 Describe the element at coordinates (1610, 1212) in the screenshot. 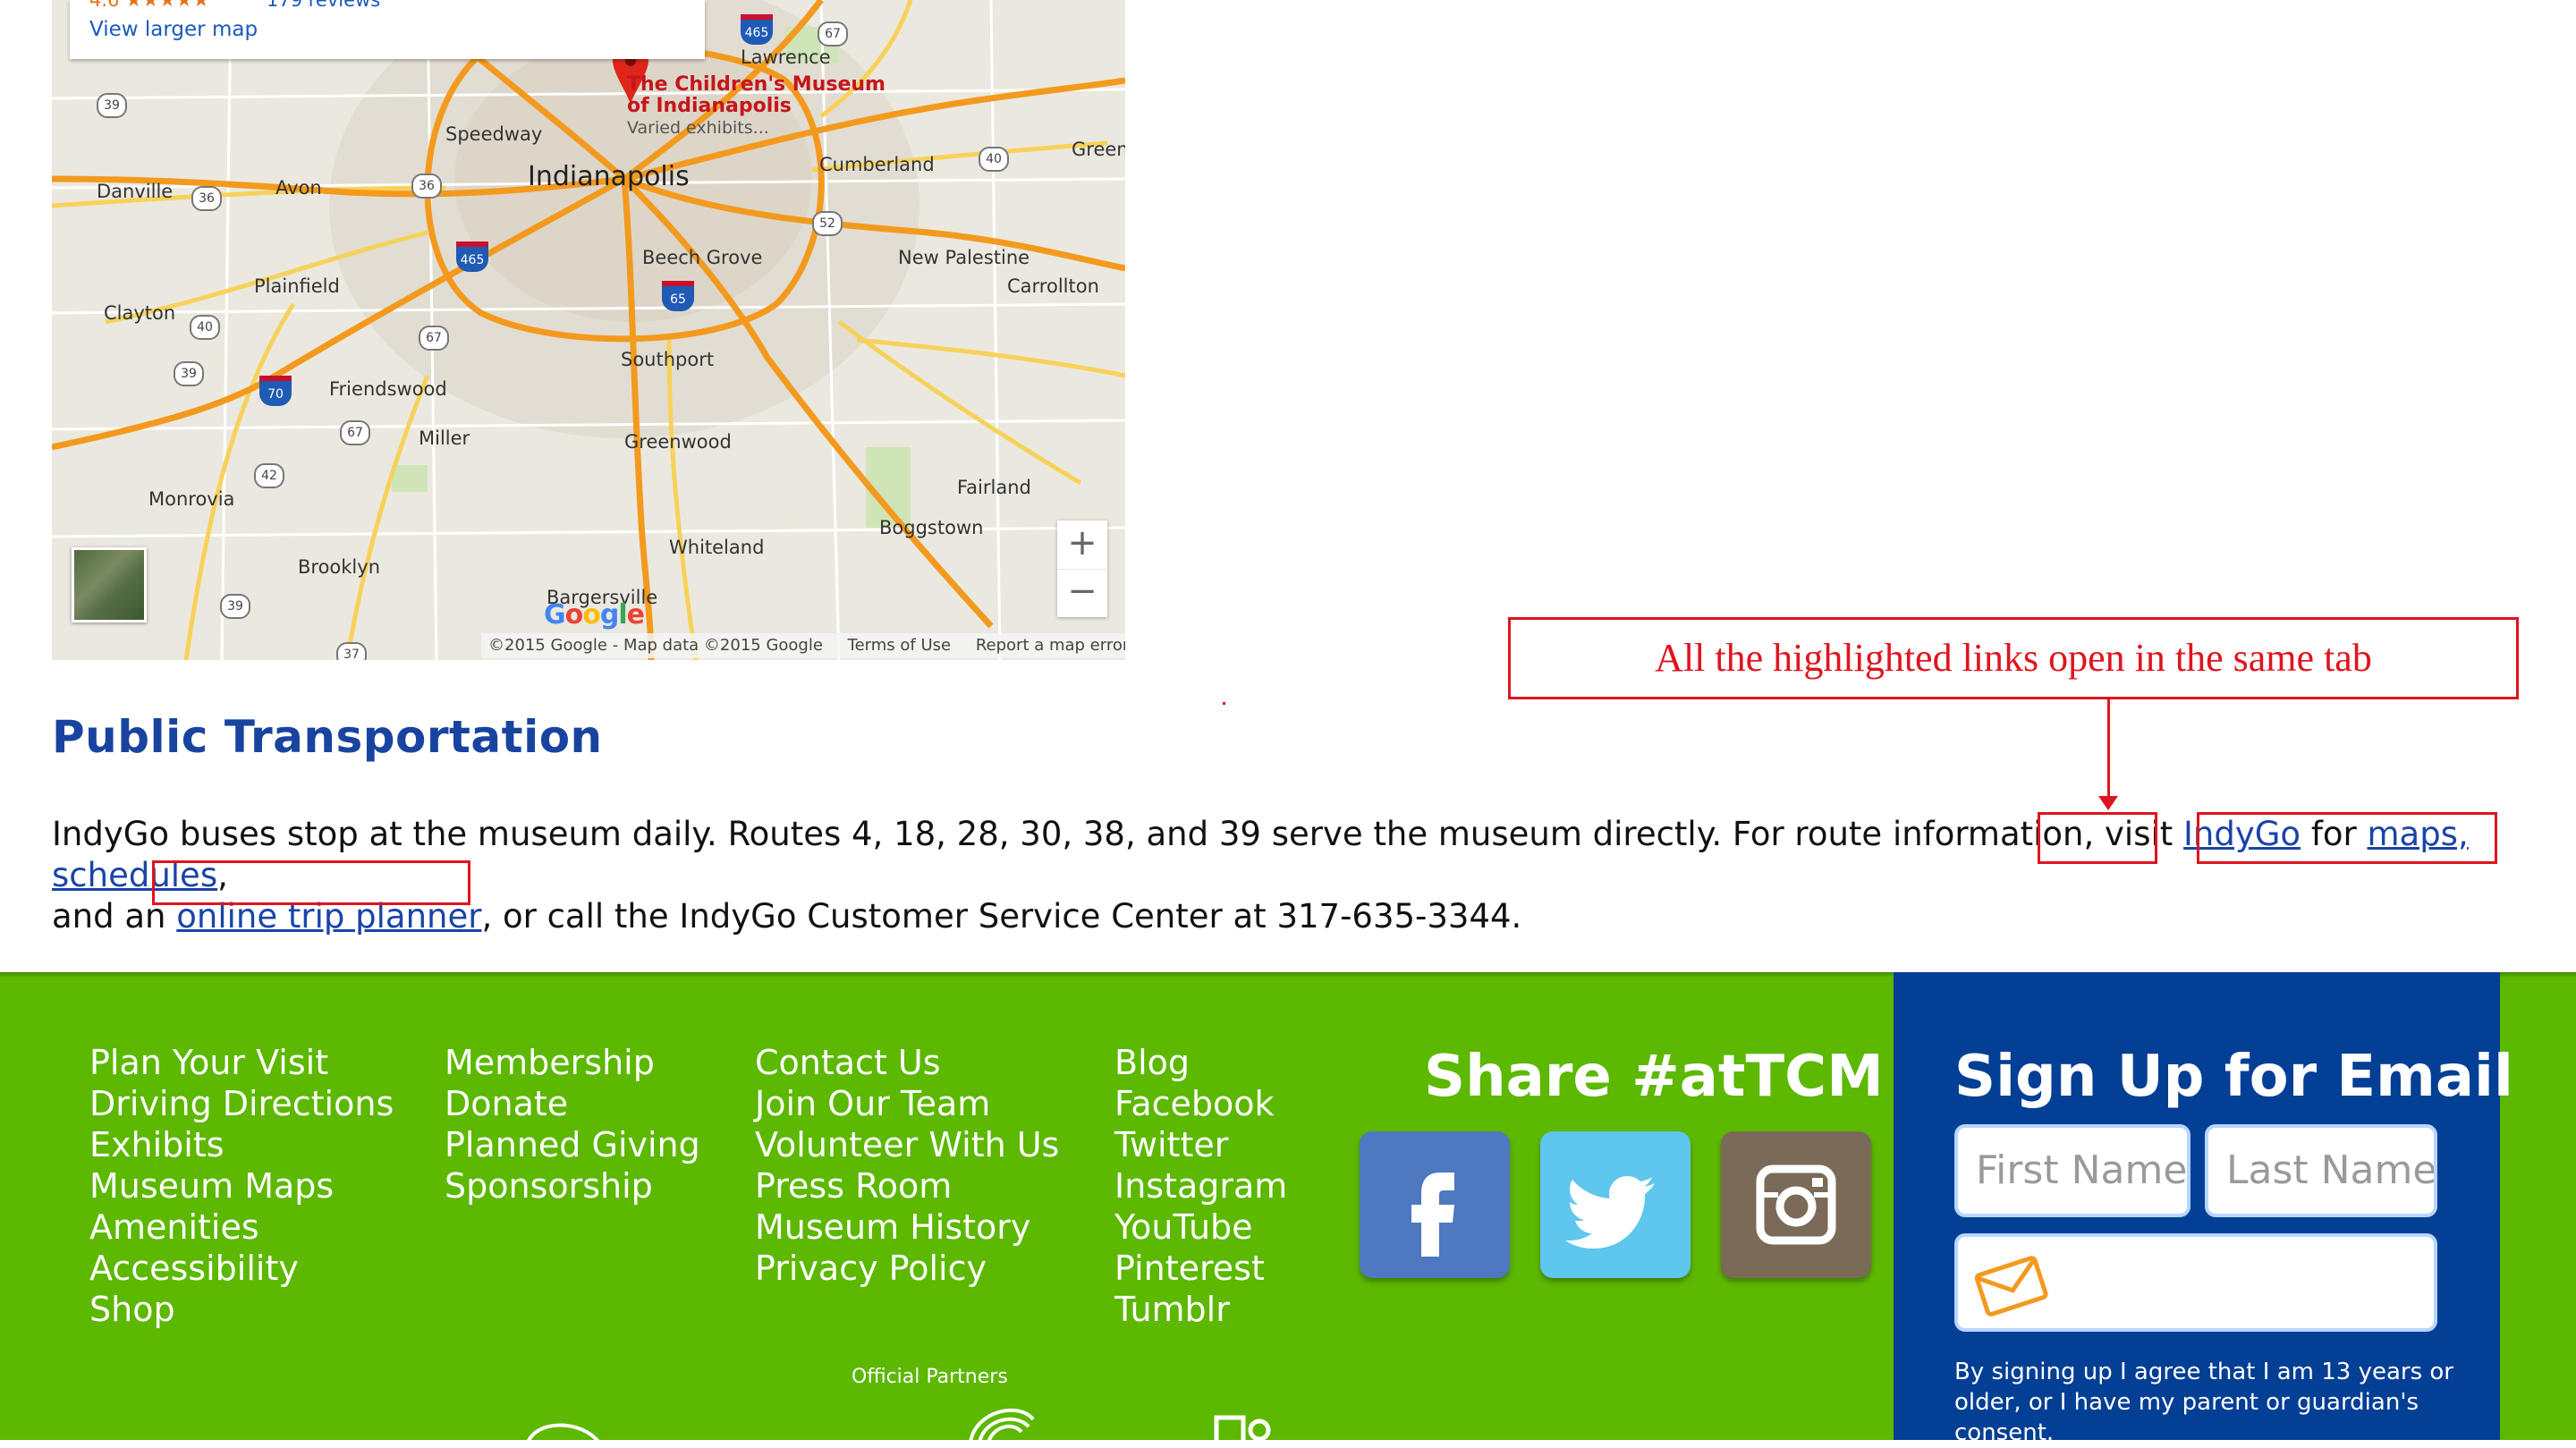

I see `twitter-icon` at that location.